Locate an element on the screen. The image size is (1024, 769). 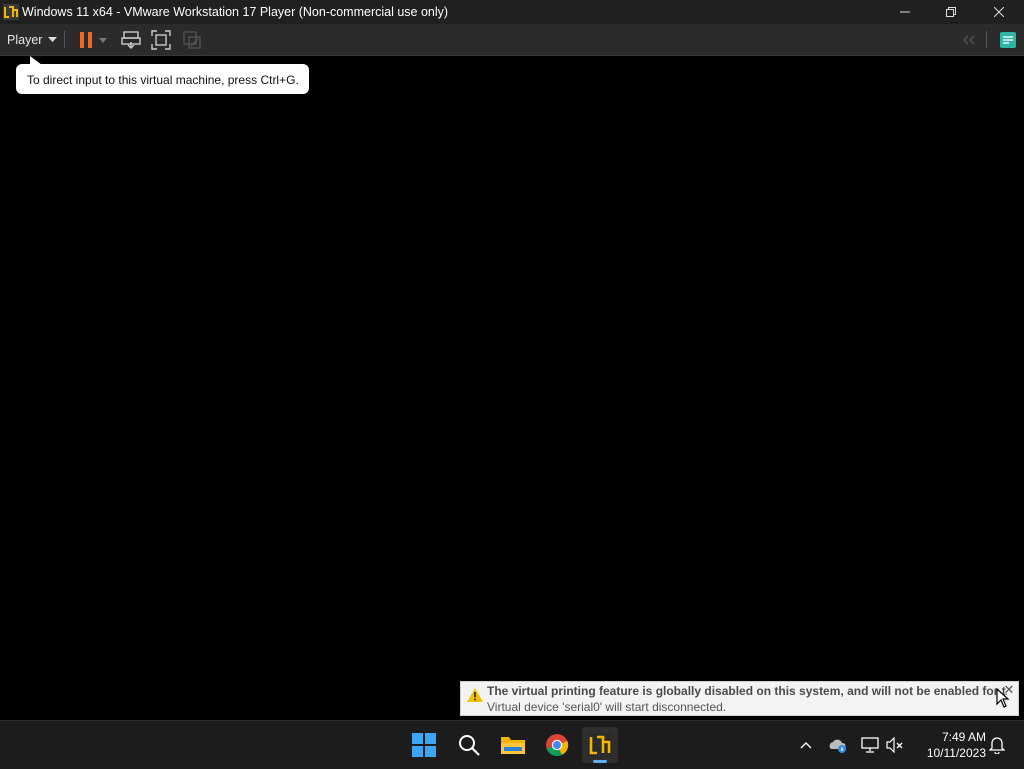
back-button is located at coordinates (969, 40).